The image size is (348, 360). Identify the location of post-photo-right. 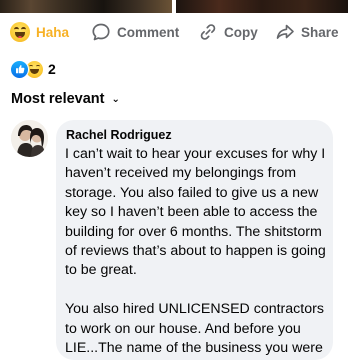
(262, 6).